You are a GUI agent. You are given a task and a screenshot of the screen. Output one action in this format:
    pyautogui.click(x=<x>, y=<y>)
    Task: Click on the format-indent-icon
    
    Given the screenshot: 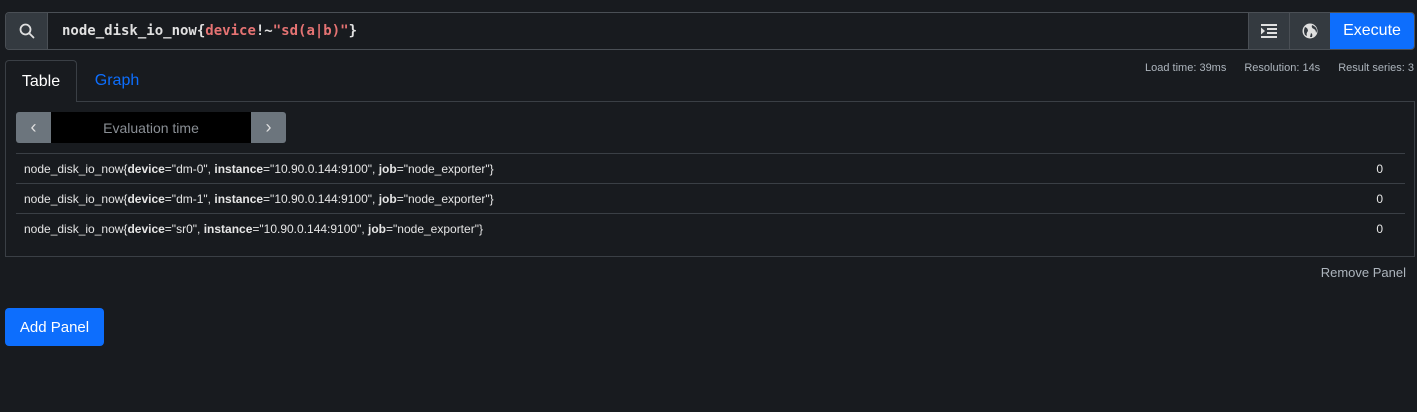 What is the action you would take?
    pyautogui.click(x=1269, y=31)
    